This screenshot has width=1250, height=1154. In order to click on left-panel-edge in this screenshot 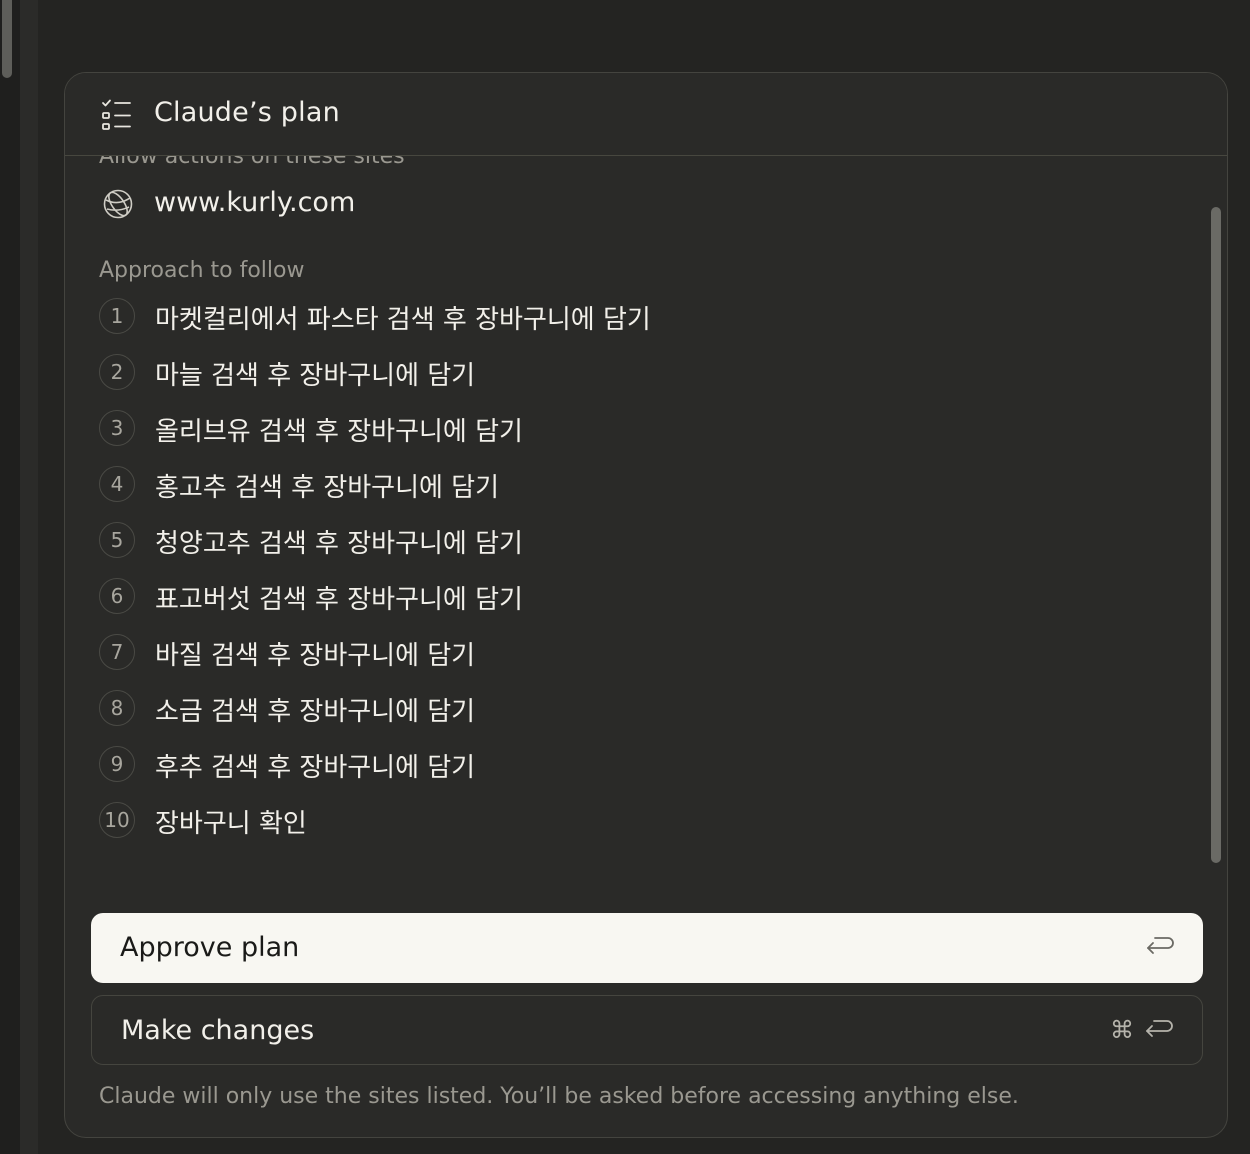, I will do `click(29, 577)`.